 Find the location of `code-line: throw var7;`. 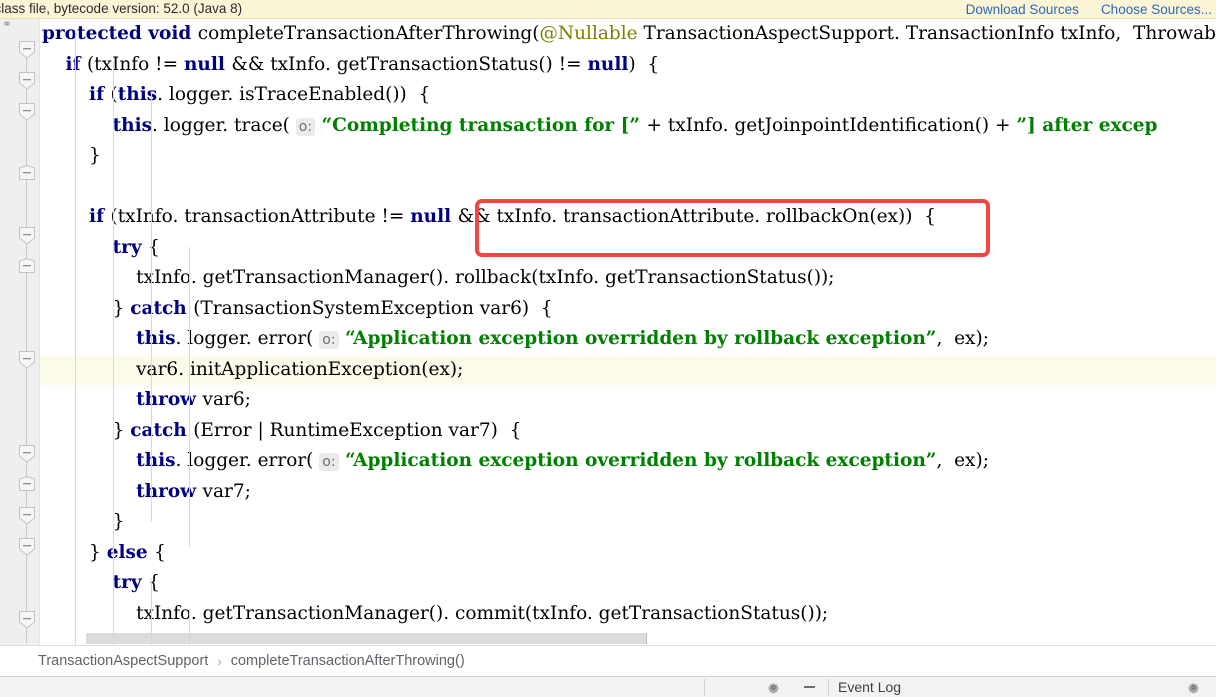

code-line: throw var7; is located at coordinates (628, 492).